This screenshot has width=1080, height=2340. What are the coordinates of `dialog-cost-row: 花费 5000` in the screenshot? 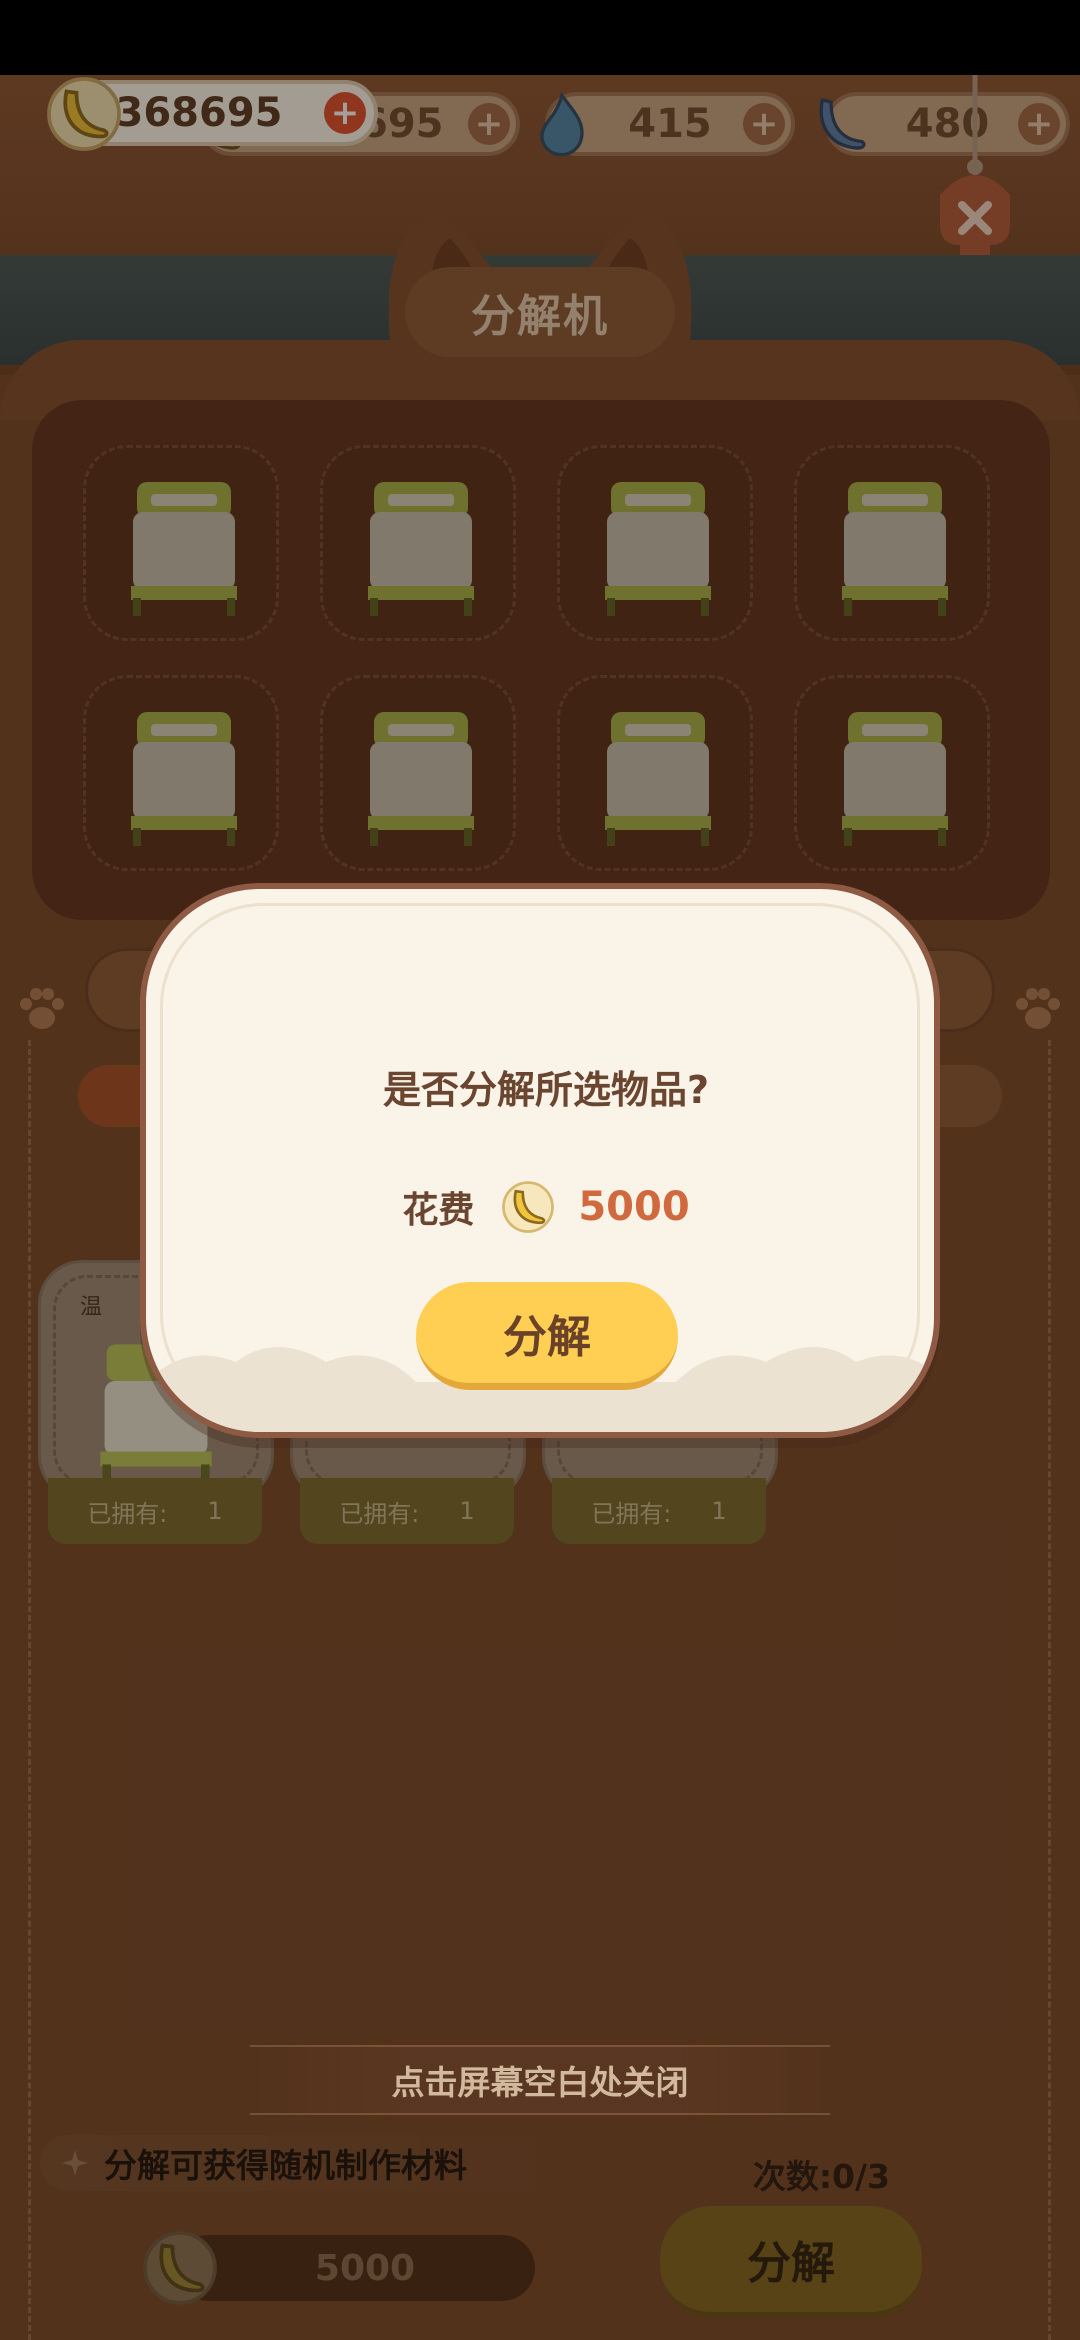 It's located at (540, 1207).